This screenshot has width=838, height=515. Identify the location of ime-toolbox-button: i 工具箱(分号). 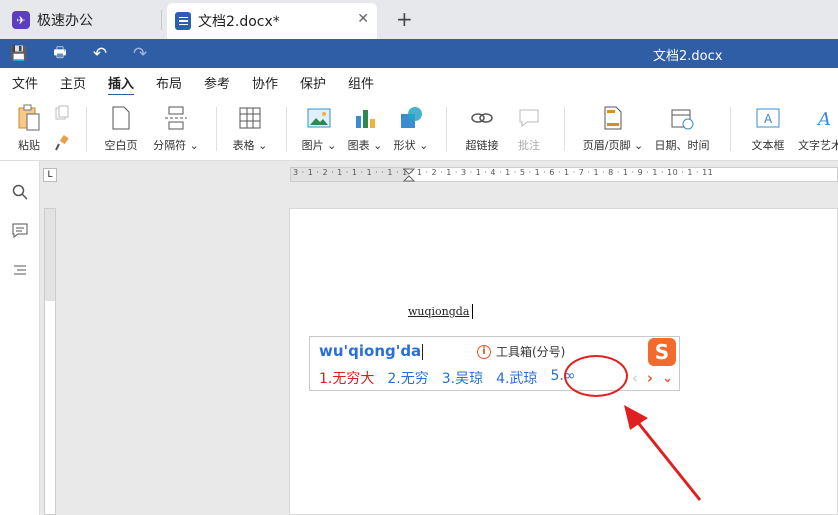
(521, 351).